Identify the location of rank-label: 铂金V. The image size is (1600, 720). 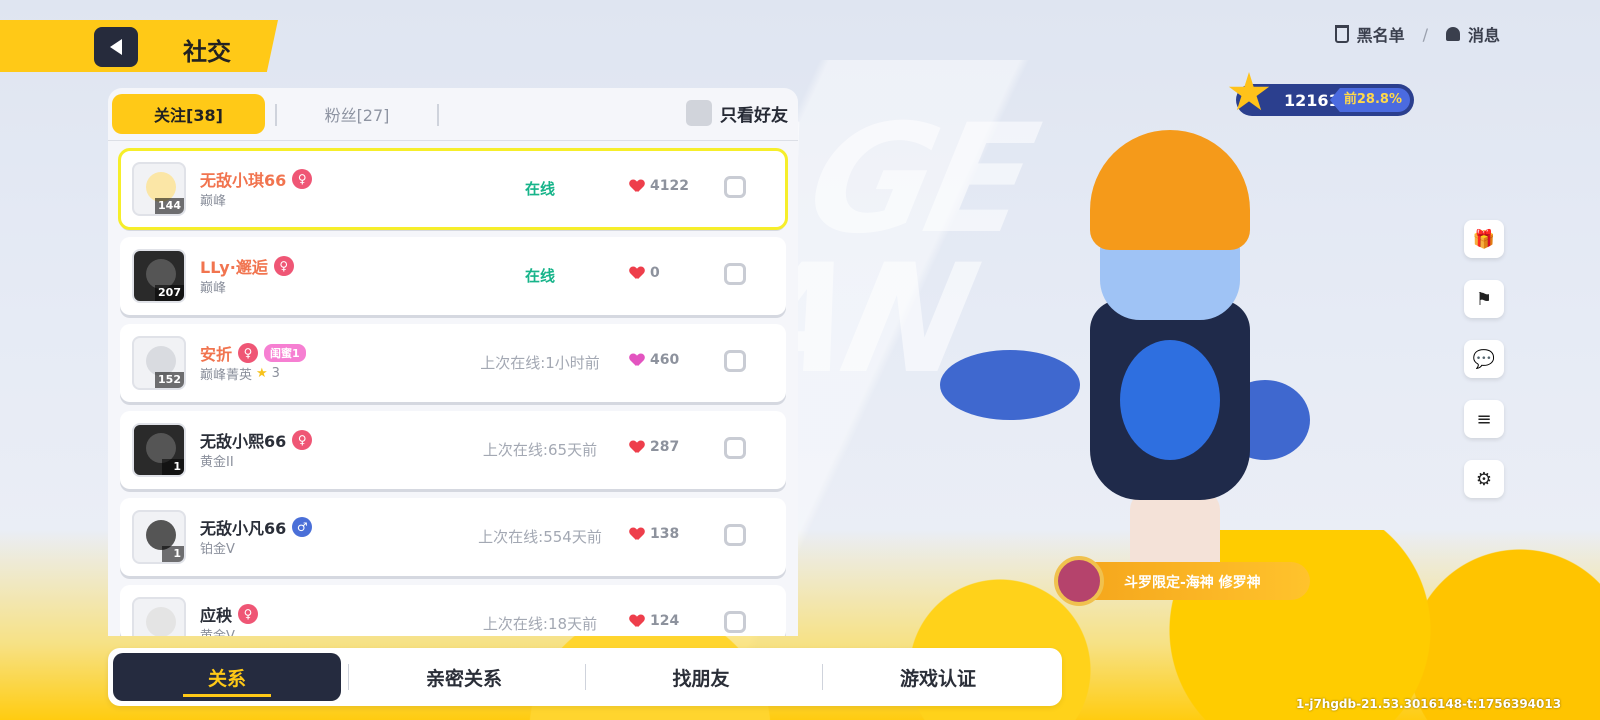
(217, 549).